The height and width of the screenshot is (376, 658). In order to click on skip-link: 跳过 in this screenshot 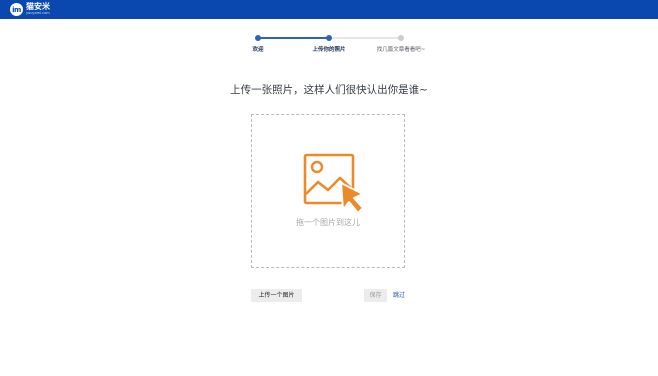, I will do `click(399, 295)`.